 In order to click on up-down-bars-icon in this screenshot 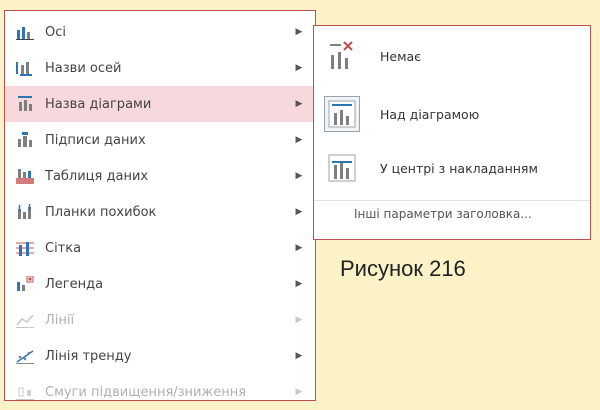, I will do `click(25, 392)`.